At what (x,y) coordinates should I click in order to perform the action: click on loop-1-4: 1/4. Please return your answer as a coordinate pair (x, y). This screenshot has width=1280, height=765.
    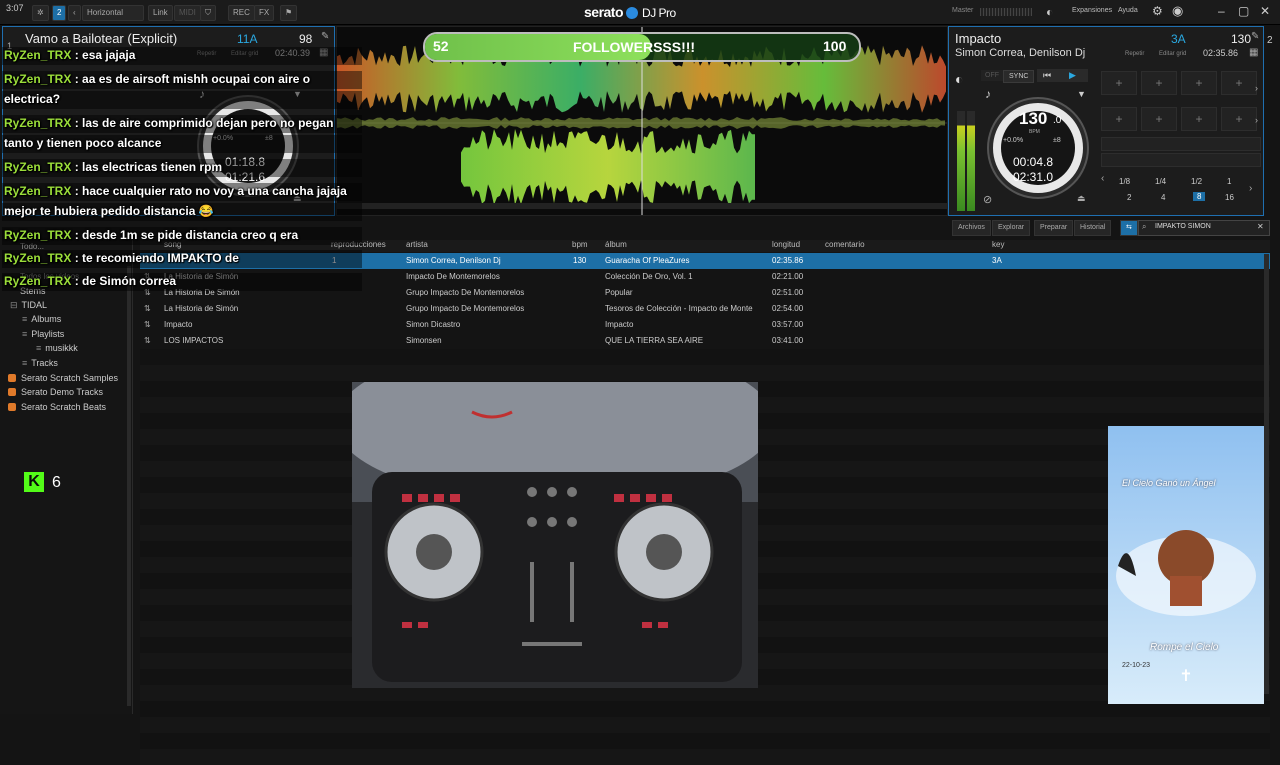
    Looking at the image, I should click on (1160, 181).